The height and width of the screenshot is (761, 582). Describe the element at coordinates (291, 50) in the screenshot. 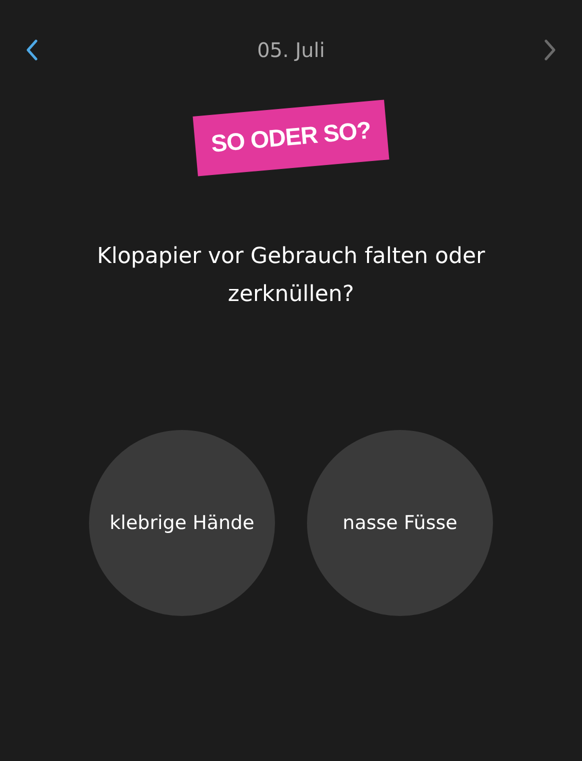

I see `date-title: 05. Juli` at that location.